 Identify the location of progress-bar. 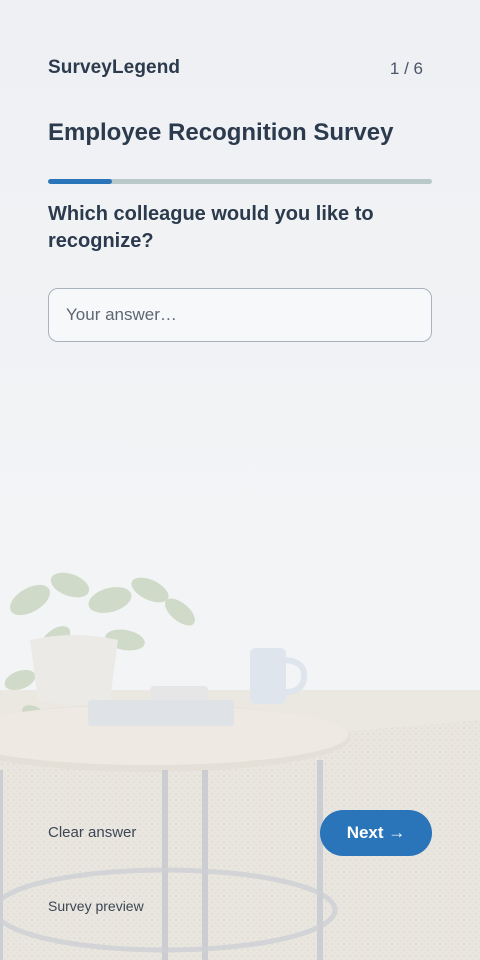
(240, 181).